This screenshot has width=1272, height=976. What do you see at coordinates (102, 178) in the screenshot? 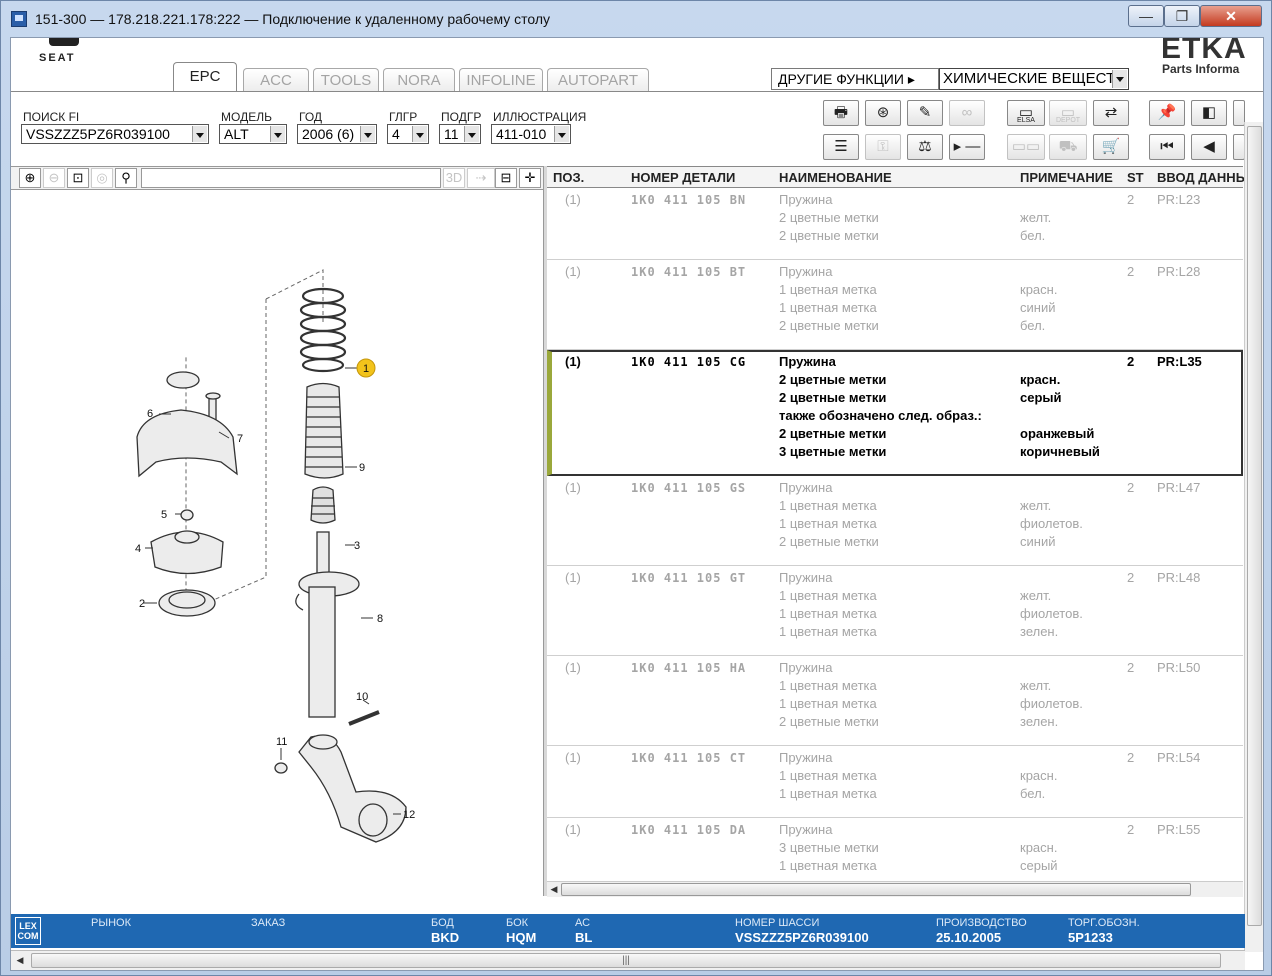
I see `zoom-100-icon: ◎` at bounding box center [102, 178].